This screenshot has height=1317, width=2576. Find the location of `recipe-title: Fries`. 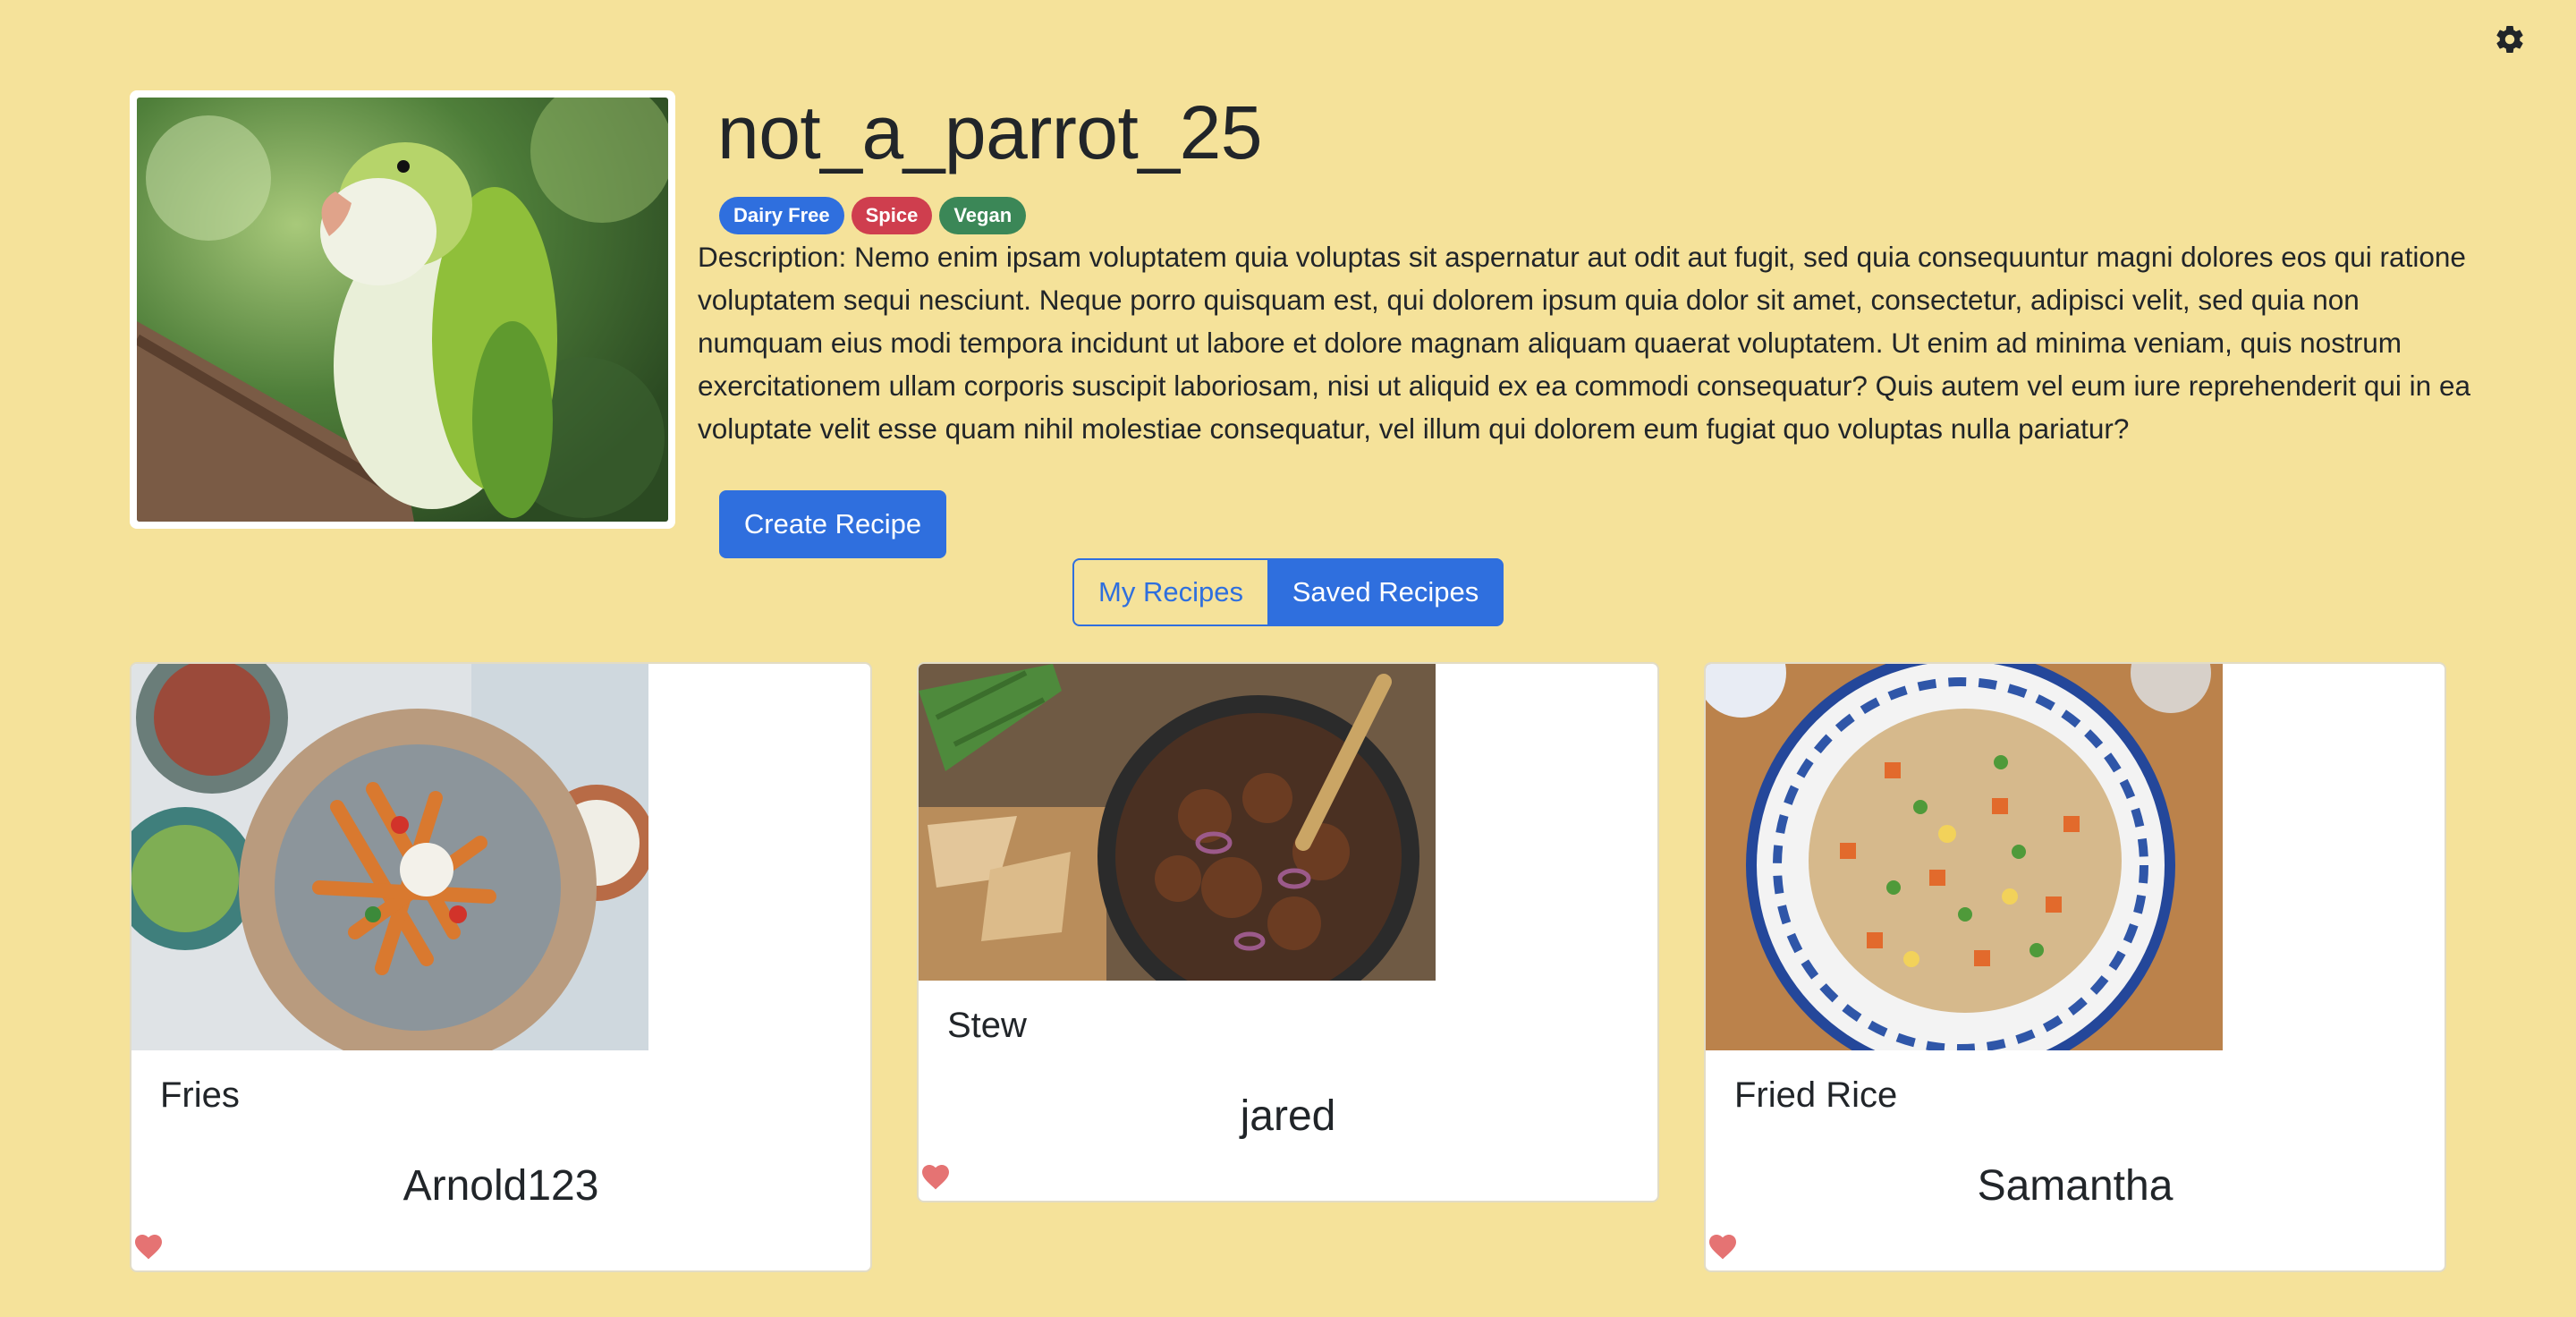

recipe-title: Fries is located at coordinates (200, 1095).